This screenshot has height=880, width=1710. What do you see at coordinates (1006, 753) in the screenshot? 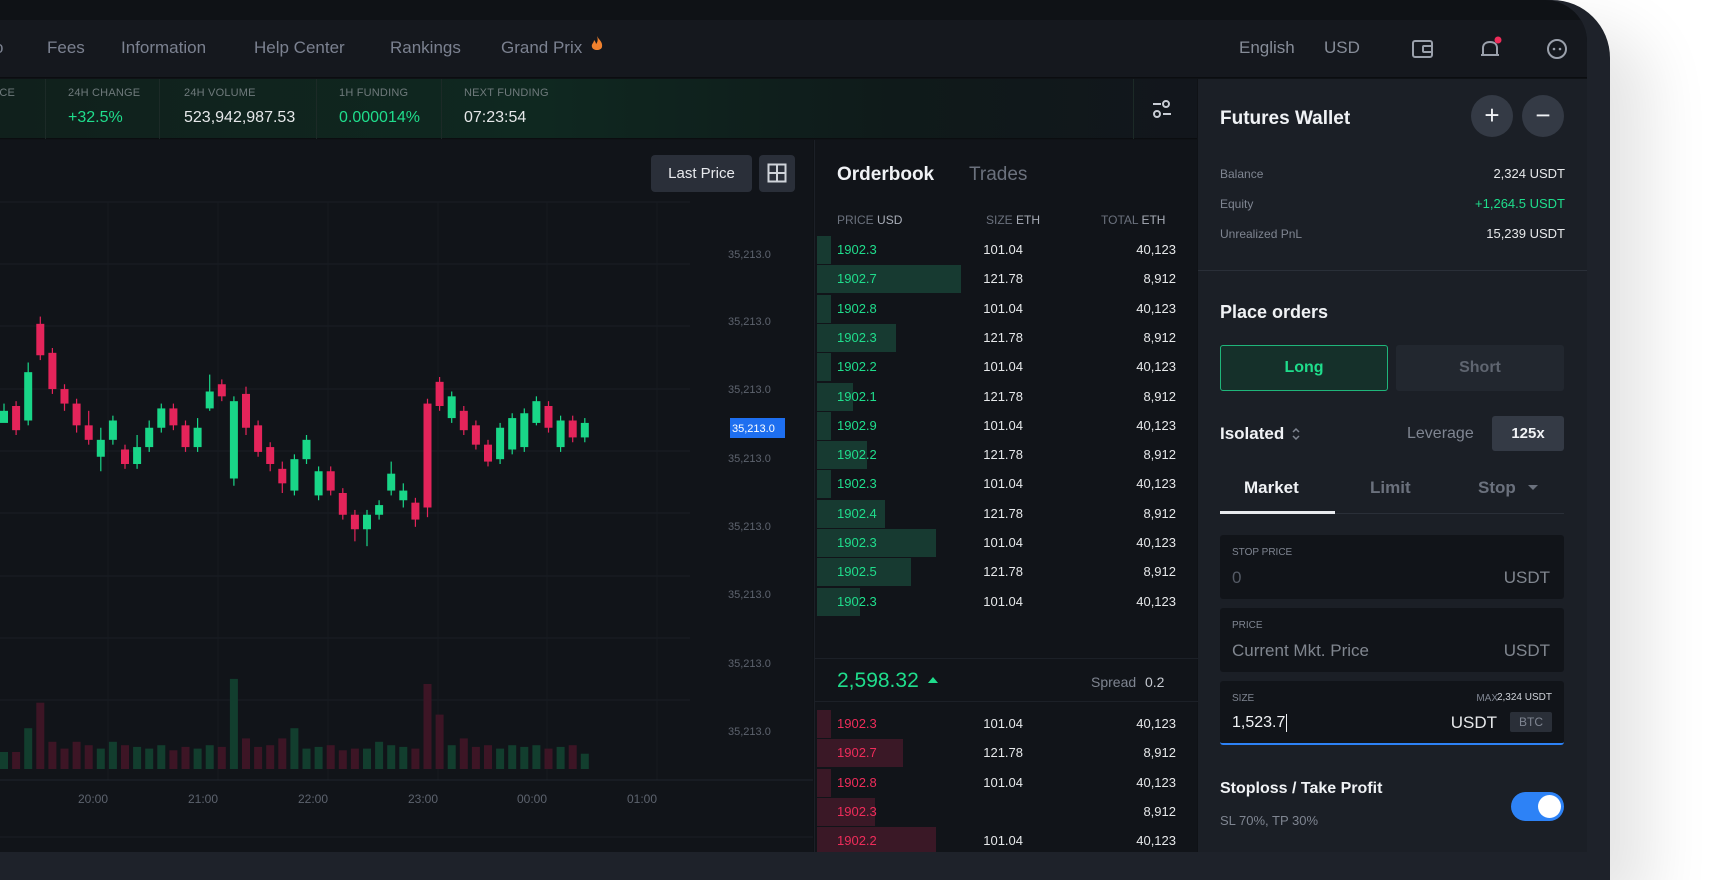
I see `ask-row: 1902.7 121.78 8,912` at bounding box center [1006, 753].